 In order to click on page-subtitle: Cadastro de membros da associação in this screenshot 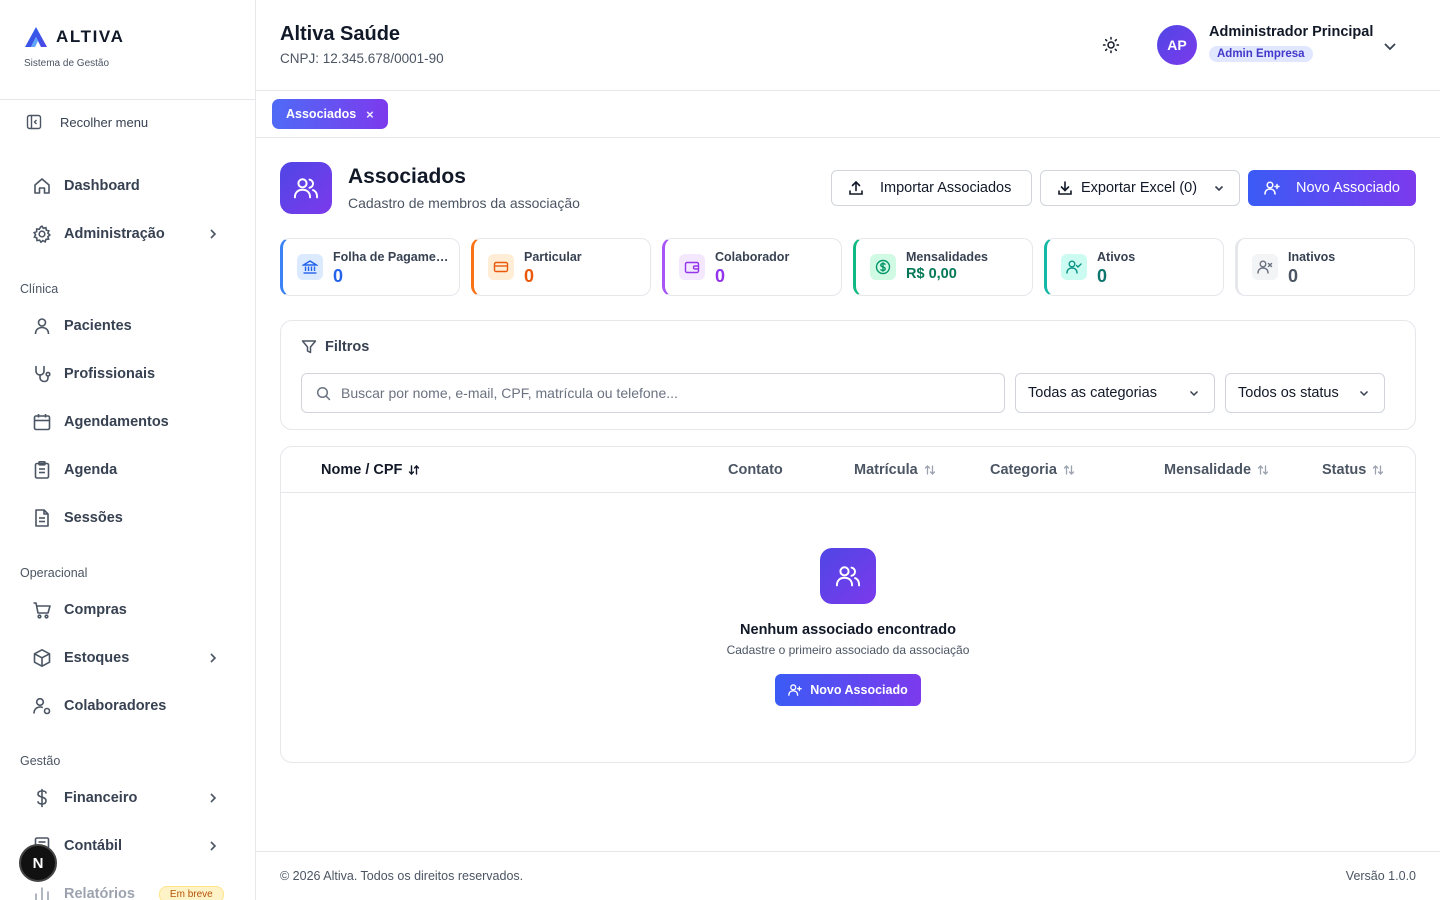, I will do `click(464, 203)`.